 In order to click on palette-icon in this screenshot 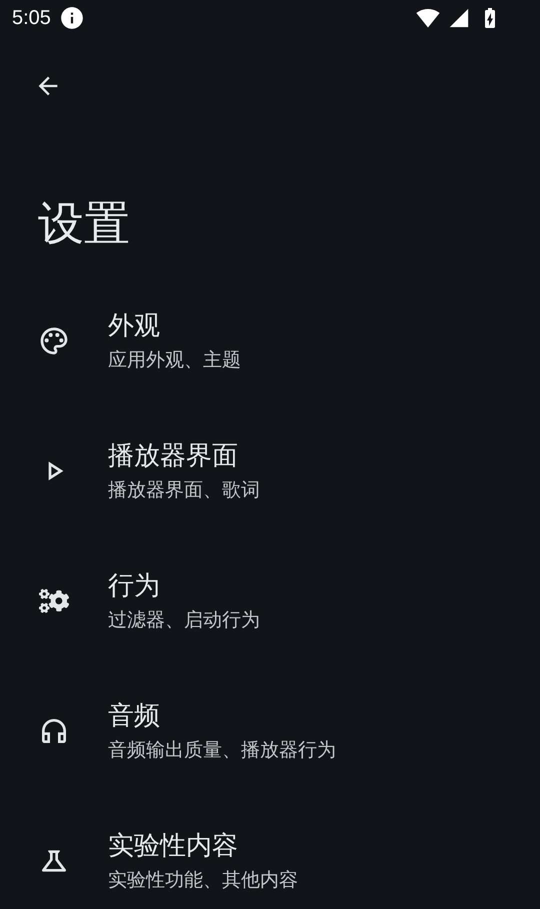, I will do `click(54, 341)`.